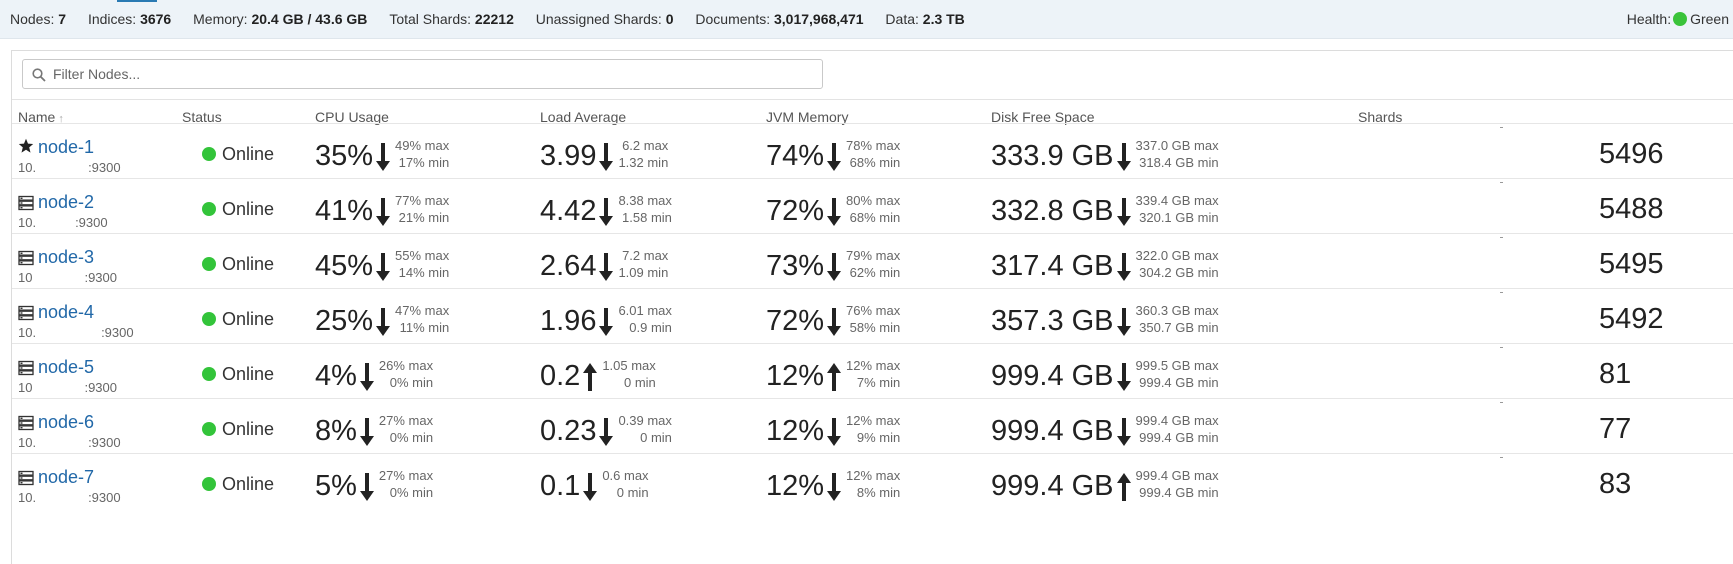 The height and width of the screenshot is (564, 1733). I want to click on filter-nodes-field, so click(422, 74).